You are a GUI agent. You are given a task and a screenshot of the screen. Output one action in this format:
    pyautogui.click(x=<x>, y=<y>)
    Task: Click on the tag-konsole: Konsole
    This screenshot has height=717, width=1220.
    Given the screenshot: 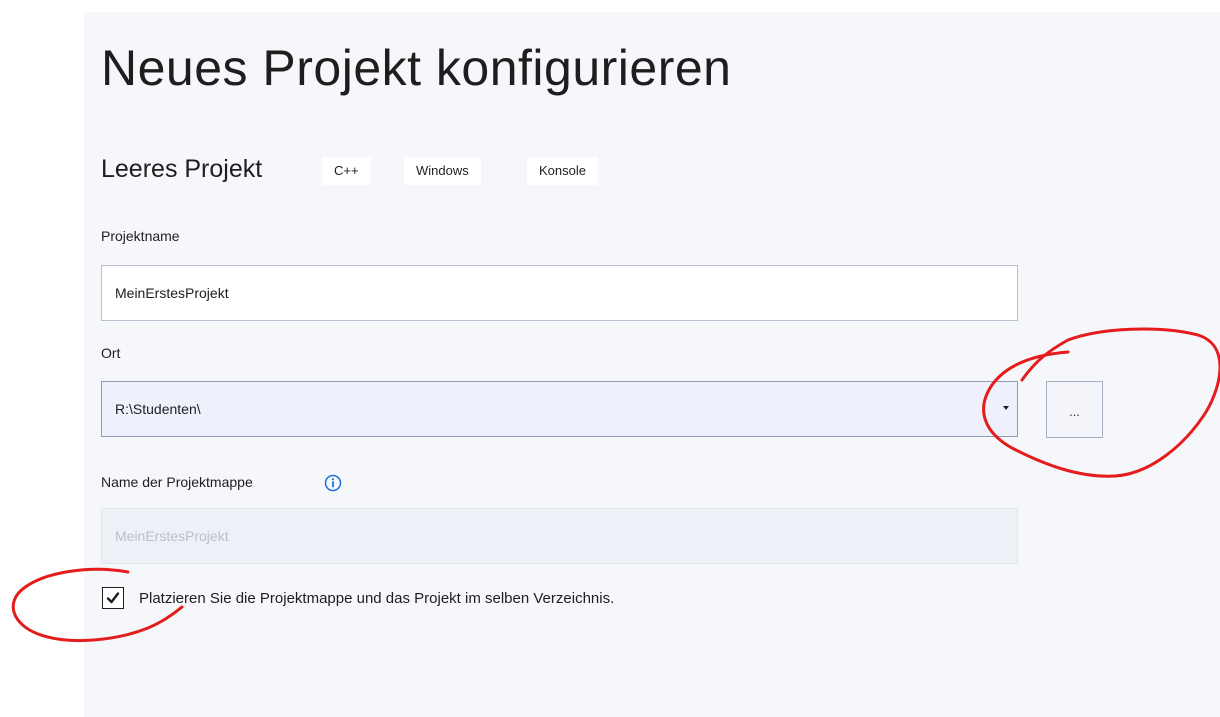 What is the action you would take?
    pyautogui.click(x=562, y=171)
    